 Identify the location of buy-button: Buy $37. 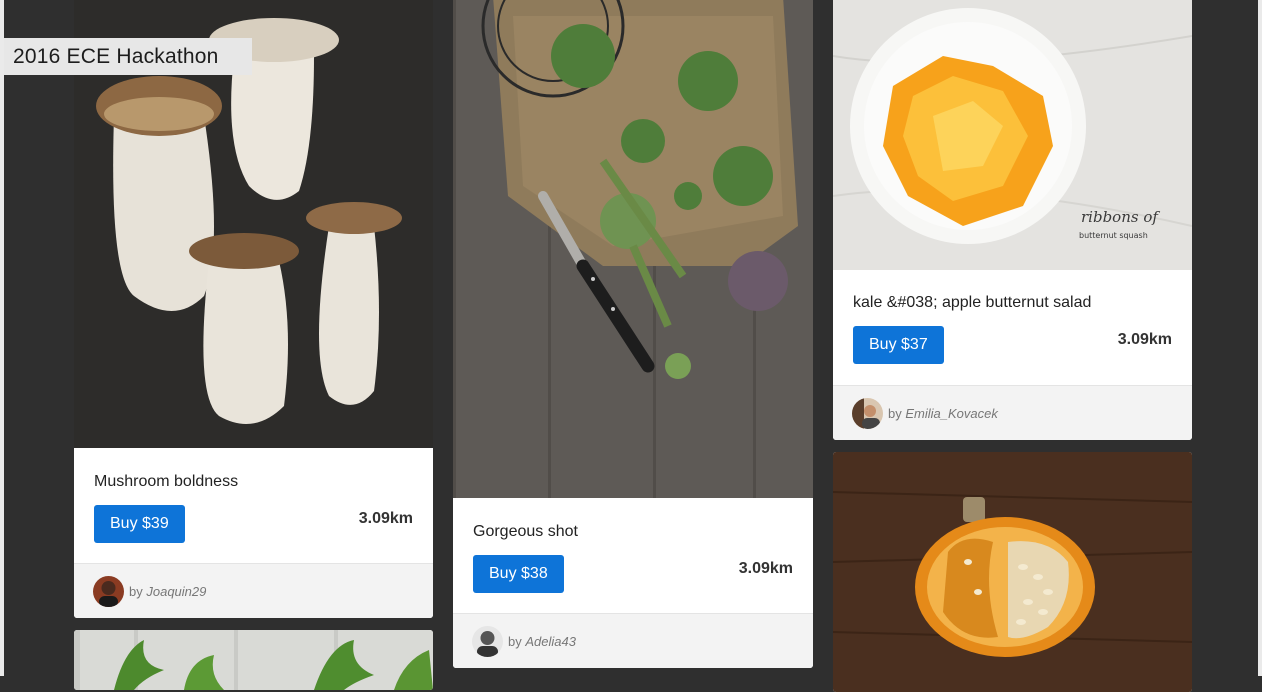
(898, 345).